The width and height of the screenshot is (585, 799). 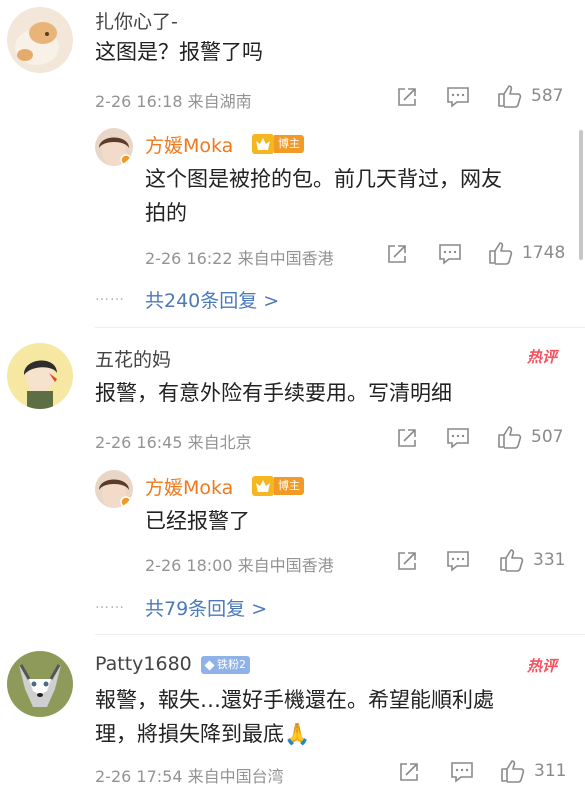 What do you see at coordinates (532, 560) in the screenshot?
I see `like-button: 331` at bounding box center [532, 560].